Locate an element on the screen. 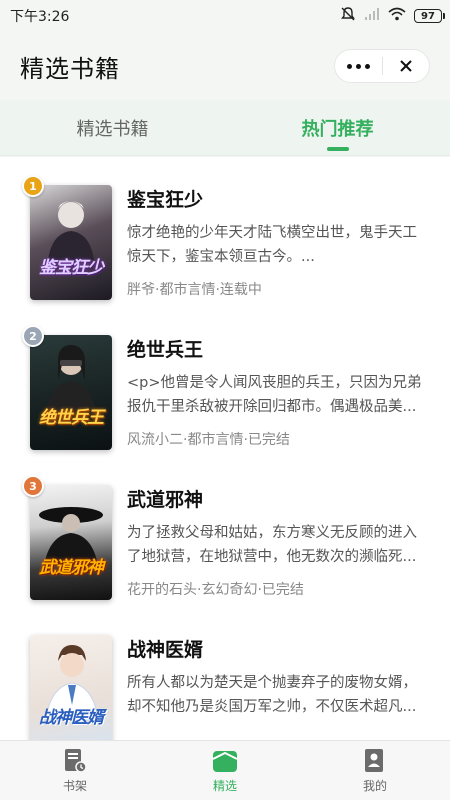  cover-title-text: 武道邪神 is located at coordinates (71, 568).